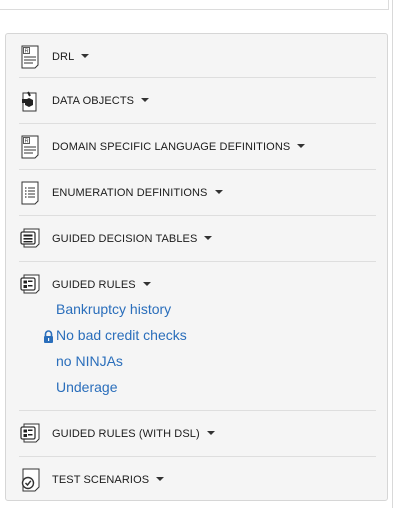 This screenshot has width=395, height=508. Describe the element at coordinates (197, 101) in the screenshot. I see `section-data-objects: DATA OBJECTS` at that location.